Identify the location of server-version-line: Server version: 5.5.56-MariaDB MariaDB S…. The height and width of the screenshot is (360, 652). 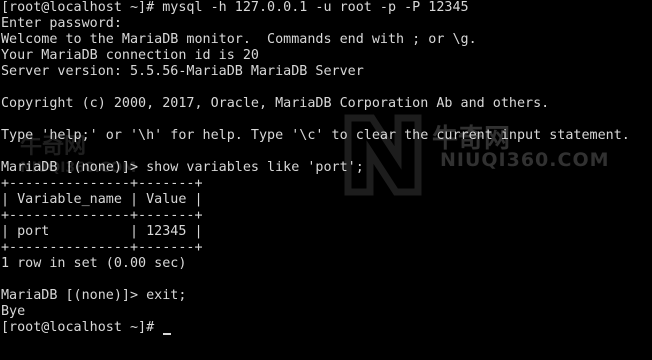
(182, 71).